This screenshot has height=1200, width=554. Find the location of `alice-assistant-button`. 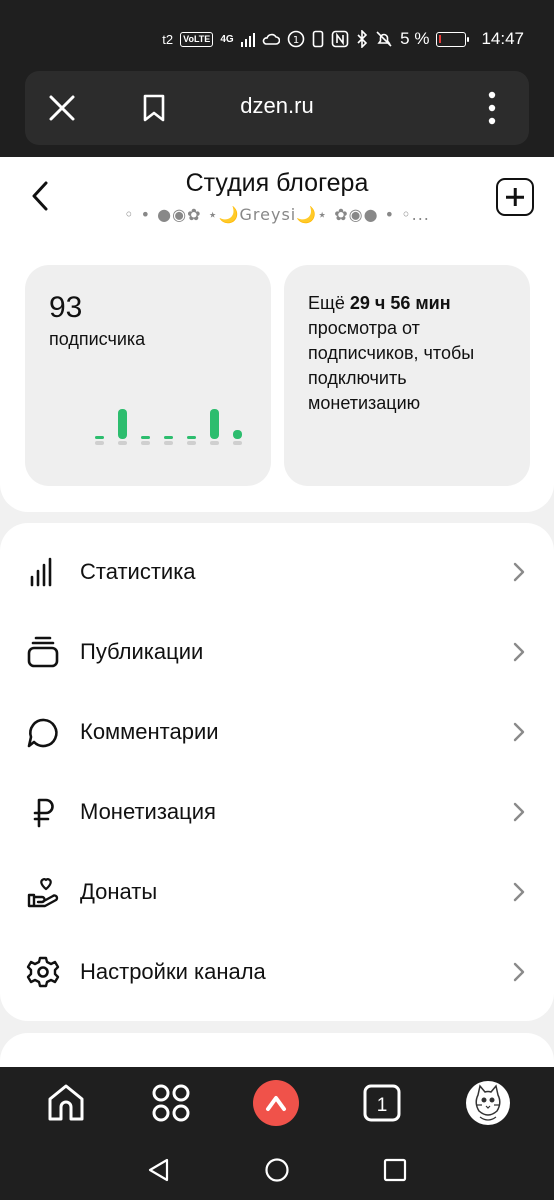

alice-assistant-button is located at coordinates (276, 1103).